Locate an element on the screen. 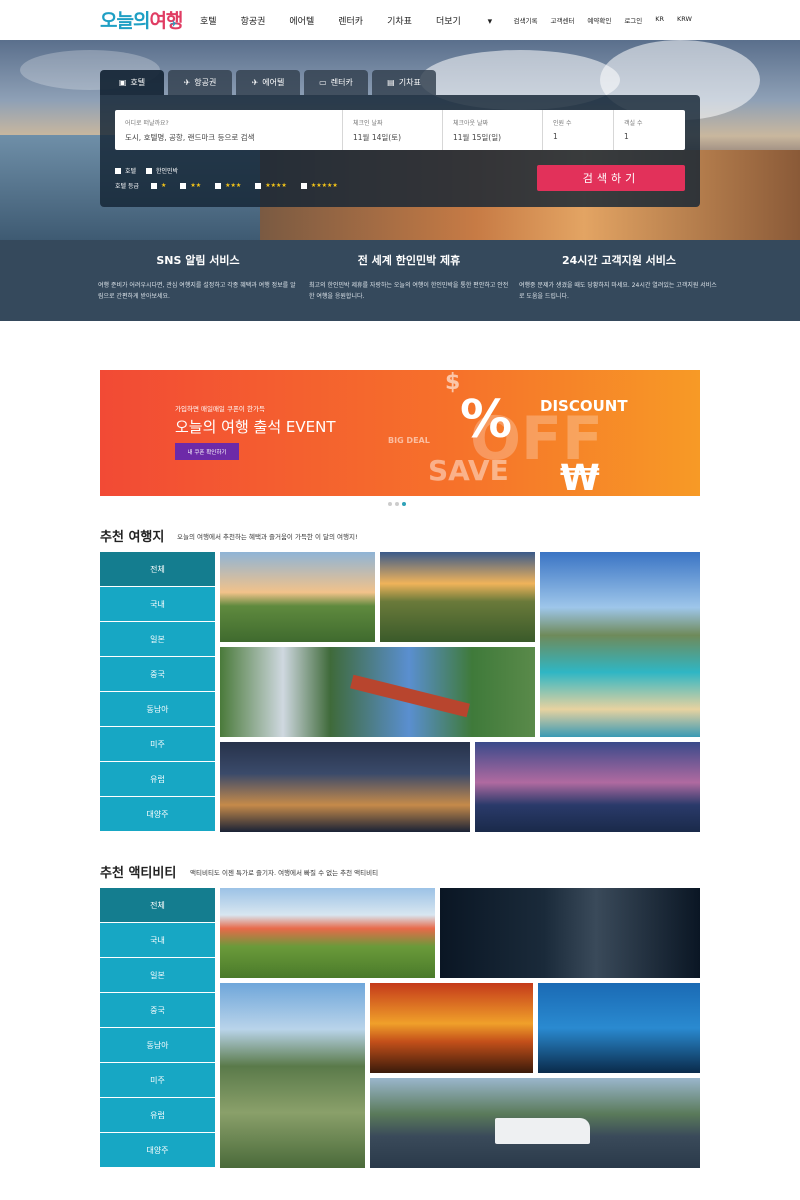  airtel-icon: ✈ is located at coordinates (255, 82).